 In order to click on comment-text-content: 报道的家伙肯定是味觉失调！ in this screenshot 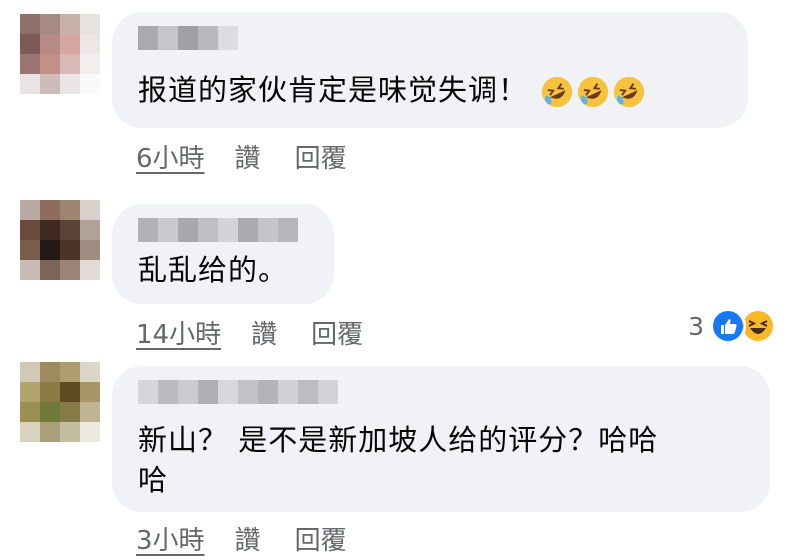, I will do `click(333, 90)`.